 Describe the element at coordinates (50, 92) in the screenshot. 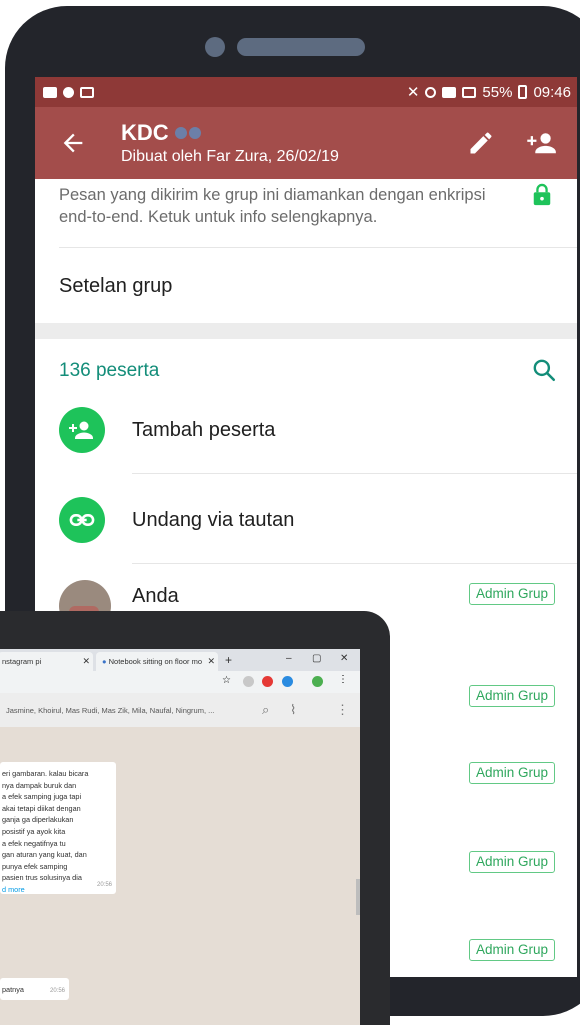

I see `folder-notification-icon` at that location.